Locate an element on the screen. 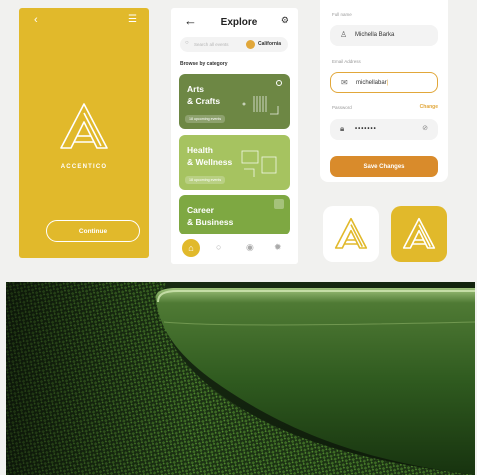 This screenshot has width=477, height=475. accentico-logo is located at coordinates (84, 126).